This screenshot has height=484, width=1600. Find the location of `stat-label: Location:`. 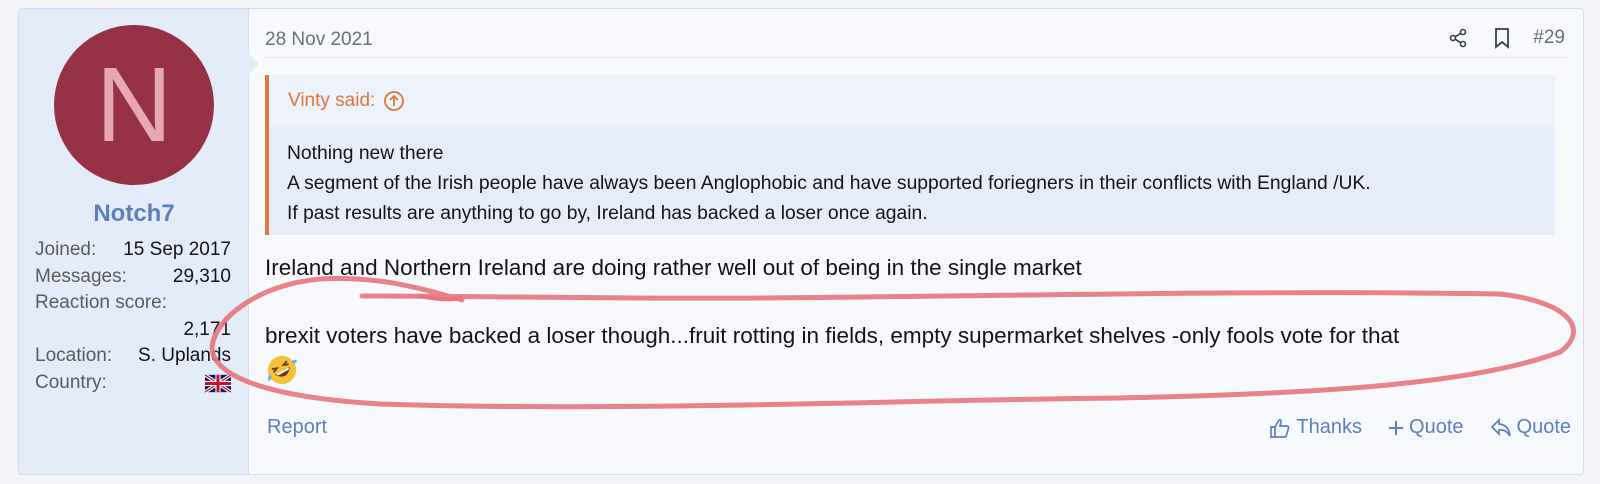

stat-label: Location: is located at coordinates (74, 355).